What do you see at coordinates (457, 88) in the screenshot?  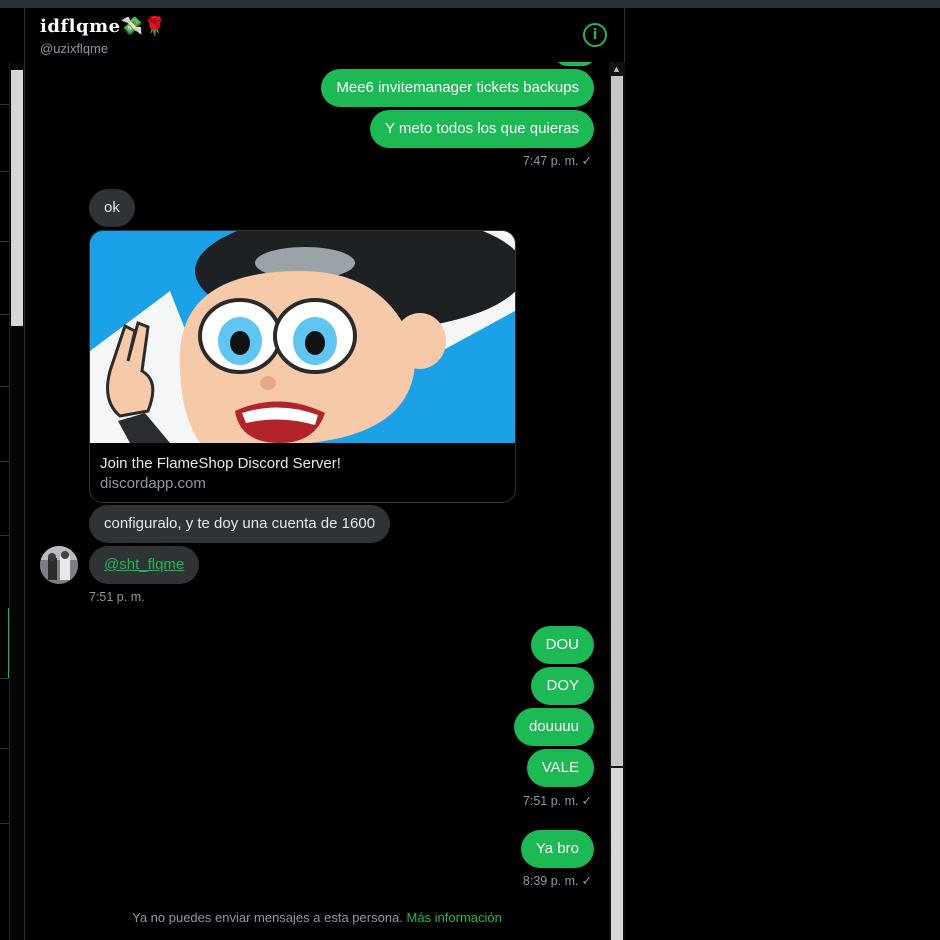 I see `message-bubble-outgoing: Mee6 invitemanager tickets backups` at bounding box center [457, 88].